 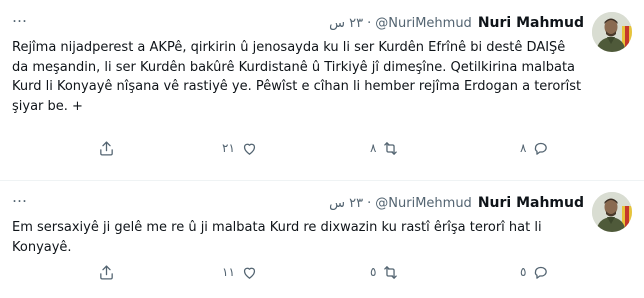 What do you see at coordinates (290, 272) in the screenshot?
I see `tweet-actions: ١١ ٥ ٥` at bounding box center [290, 272].